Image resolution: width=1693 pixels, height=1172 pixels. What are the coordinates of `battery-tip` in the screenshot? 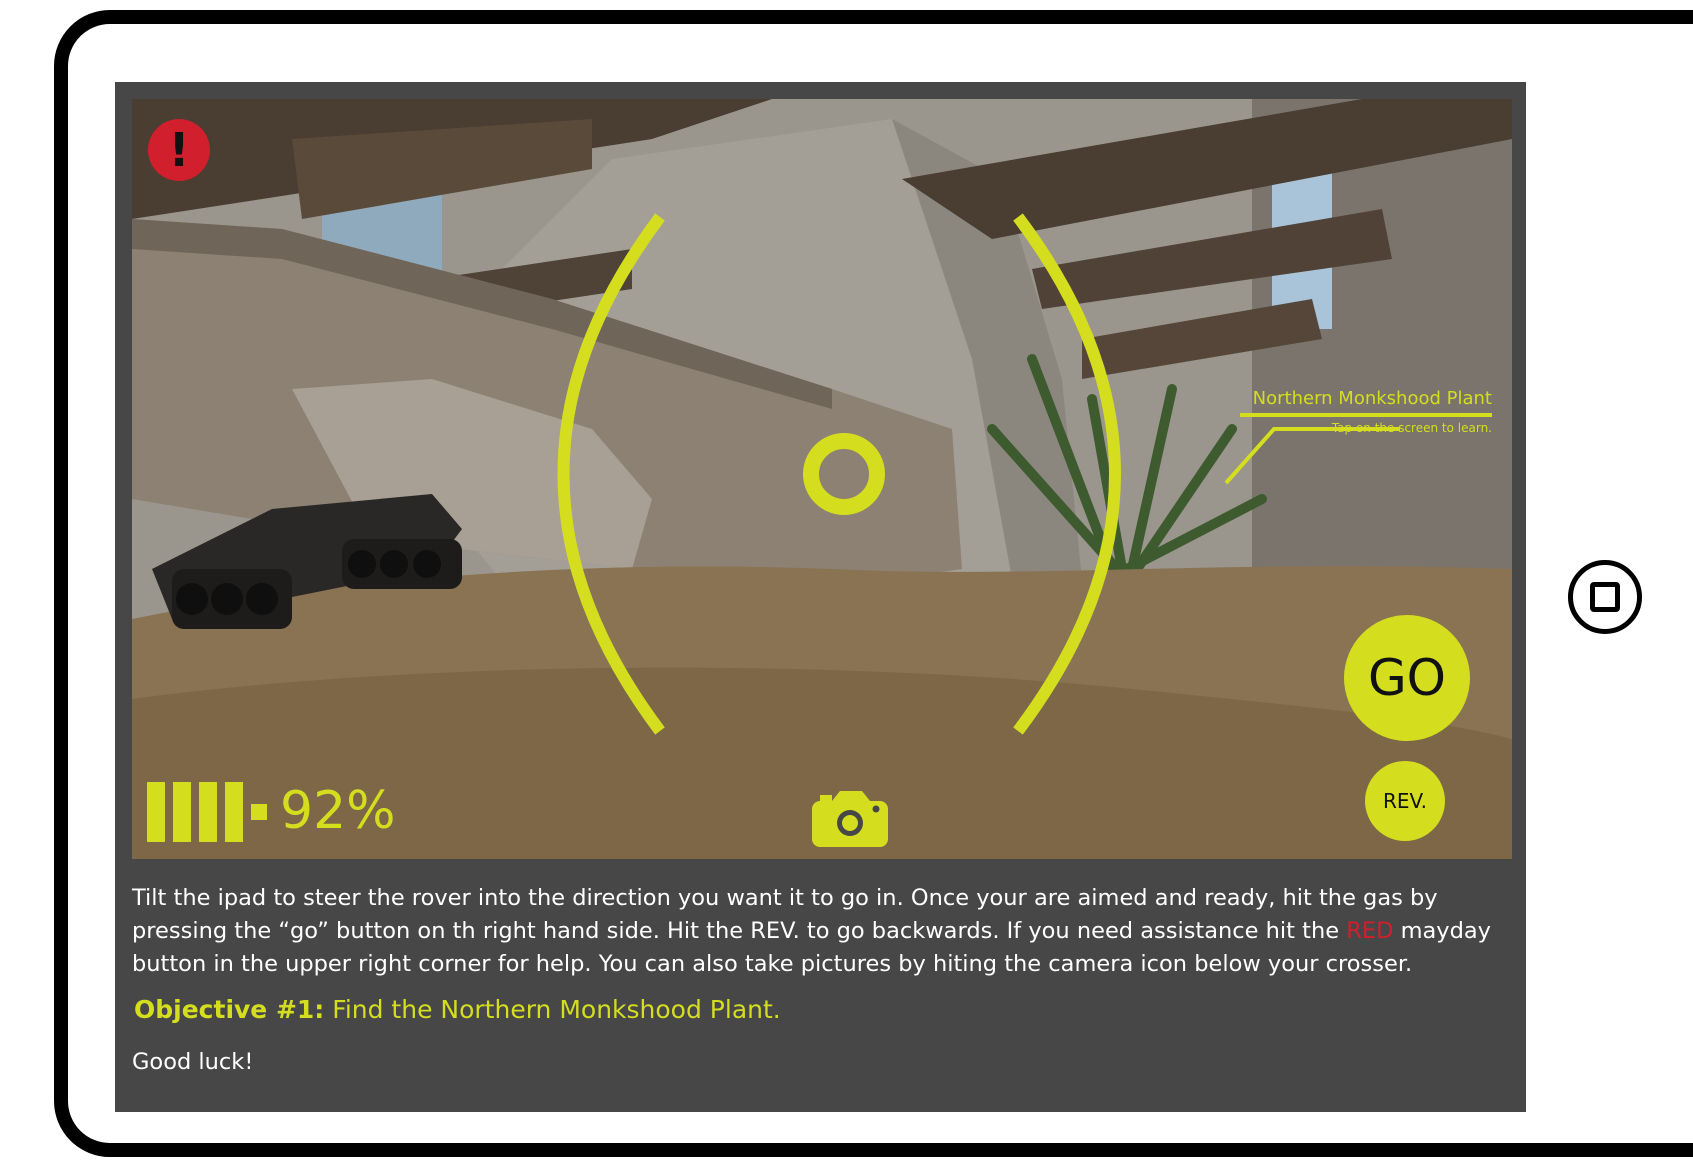 It's located at (259, 812).